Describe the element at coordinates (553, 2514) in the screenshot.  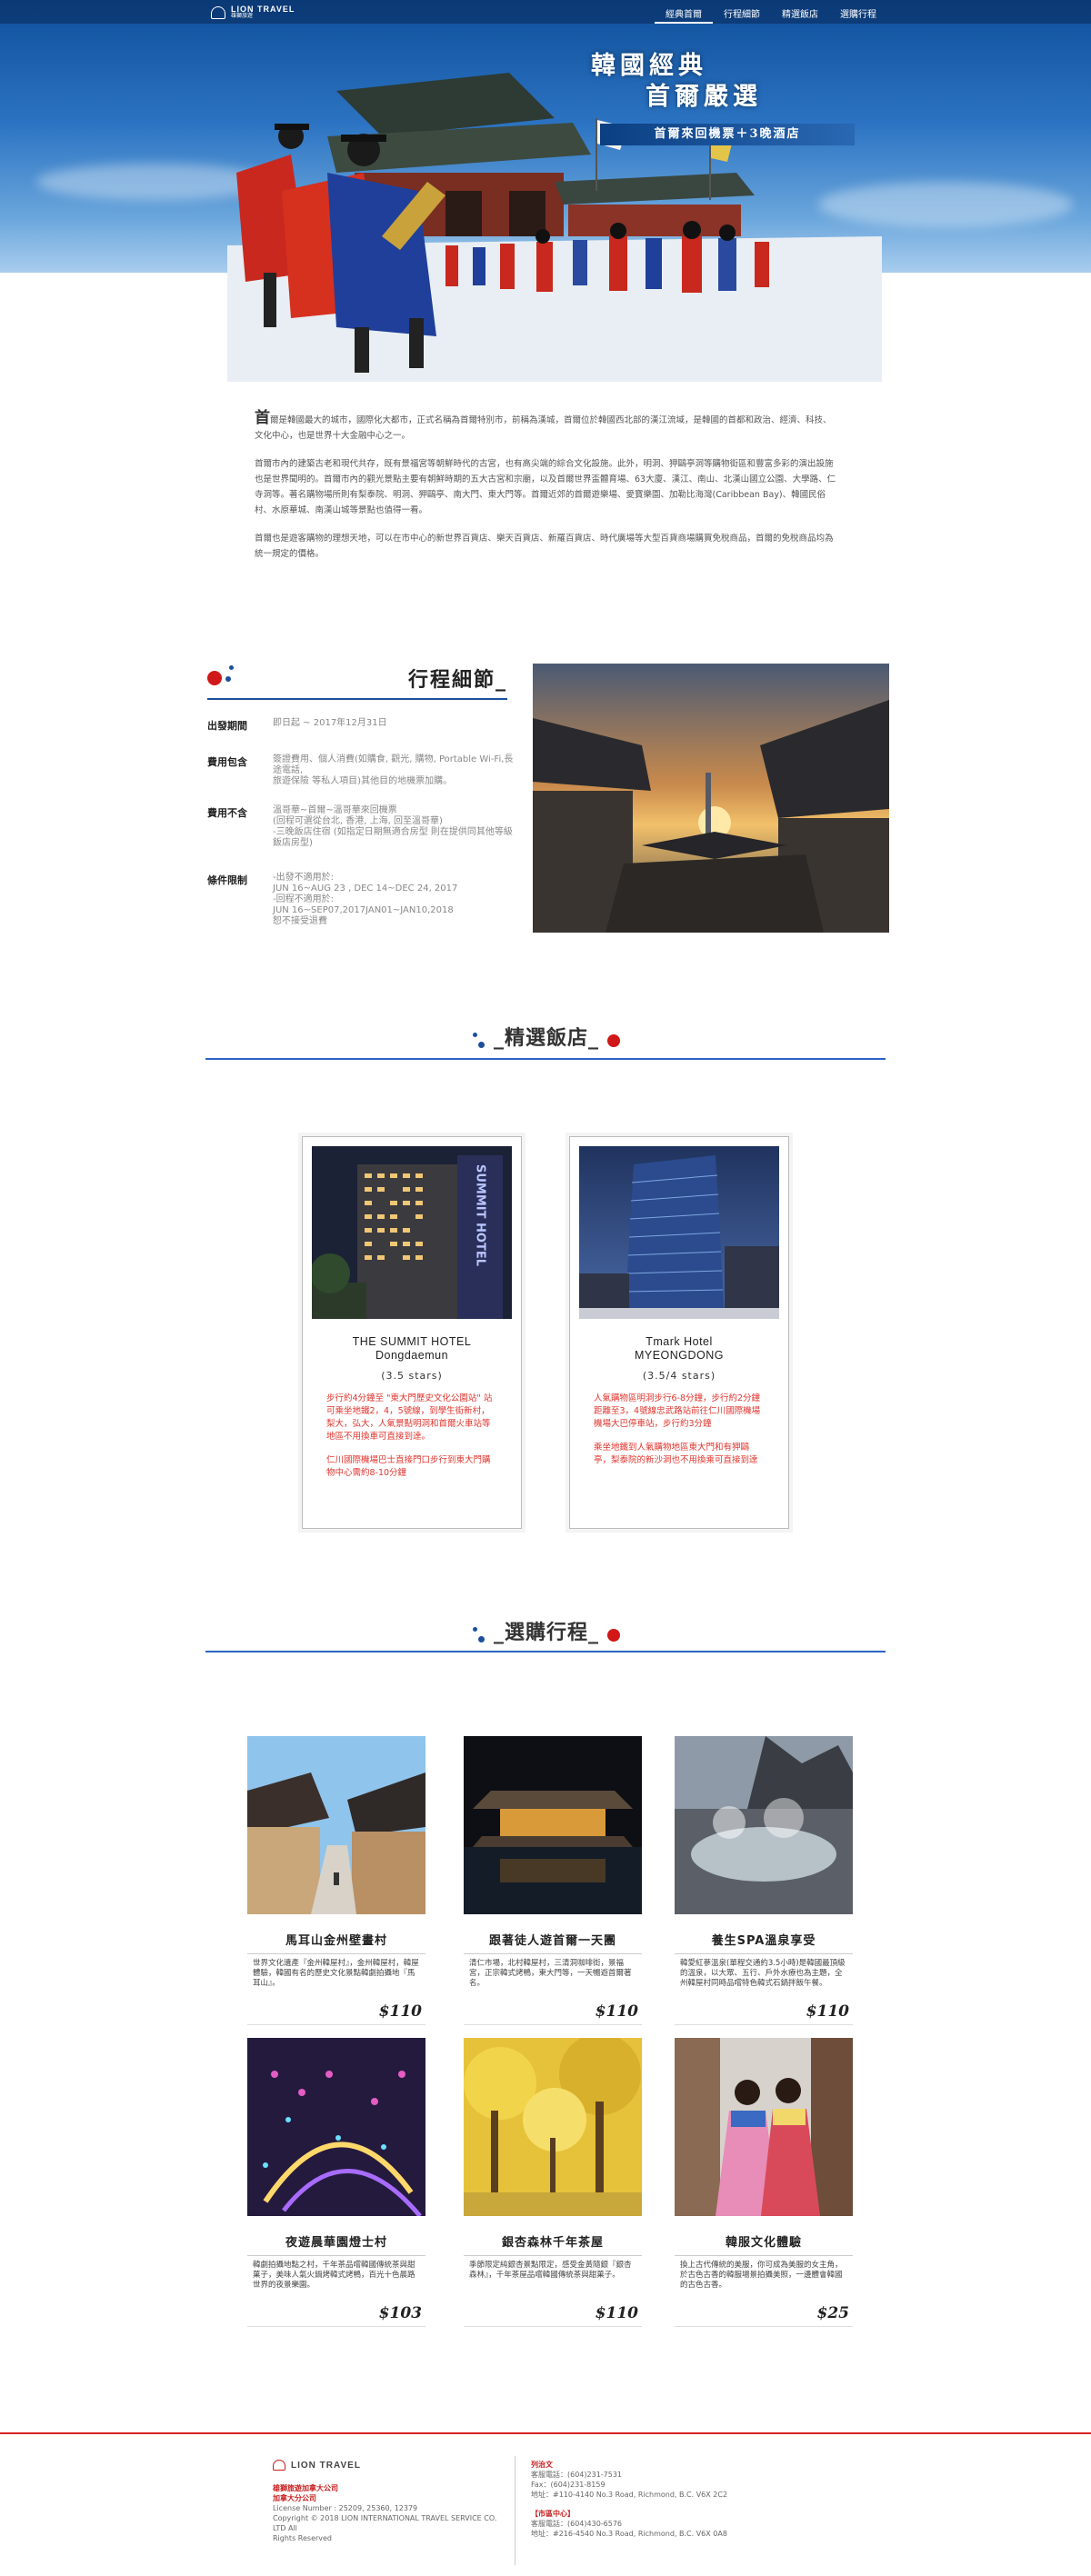
I see `footer-branch-heading: 【市區中心】` at that location.